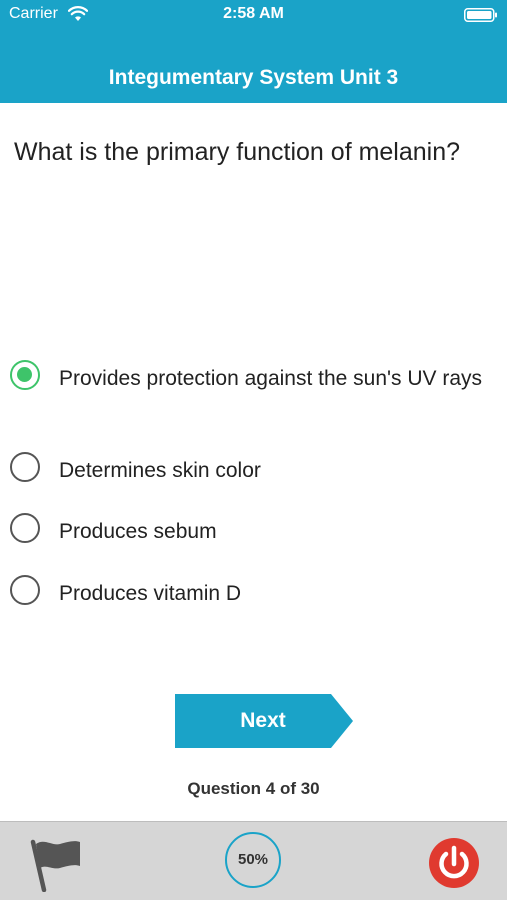 The height and width of the screenshot is (900, 507). I want to click on power-icon, so click(454, 862).